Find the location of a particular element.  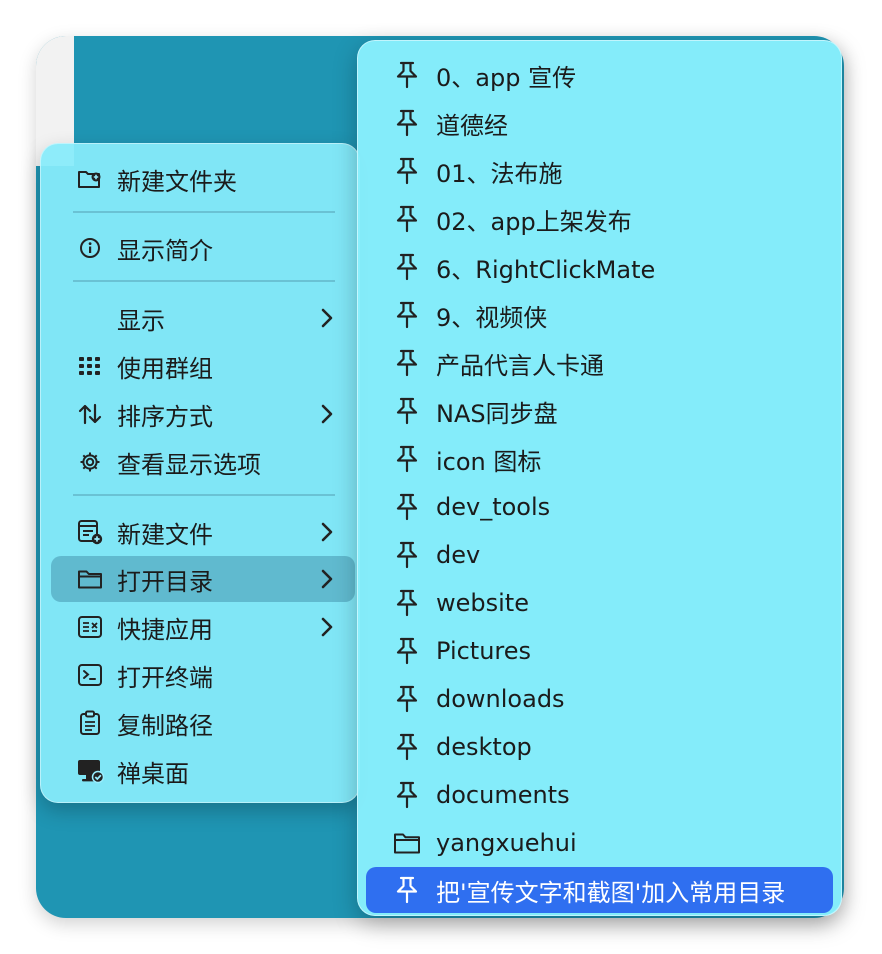

submenu-item-label: 产品代言人卡通 is located at coordinates (520, 365).